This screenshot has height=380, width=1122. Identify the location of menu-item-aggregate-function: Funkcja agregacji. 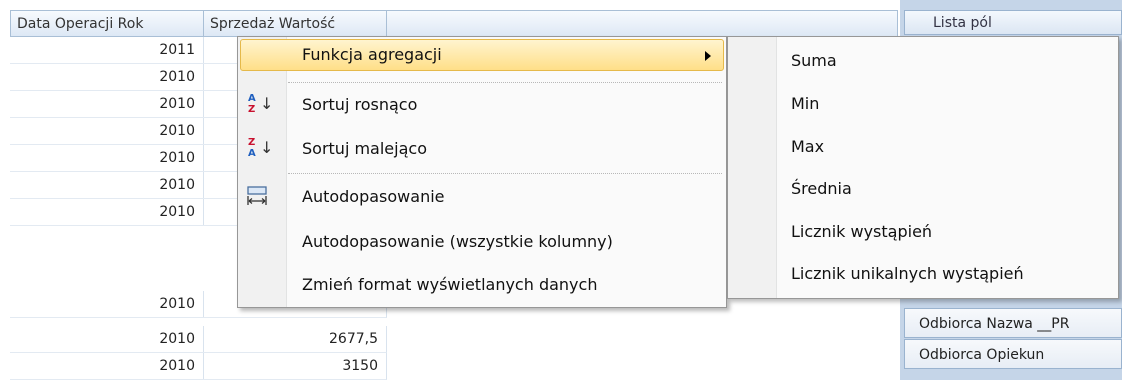
(482, 55).